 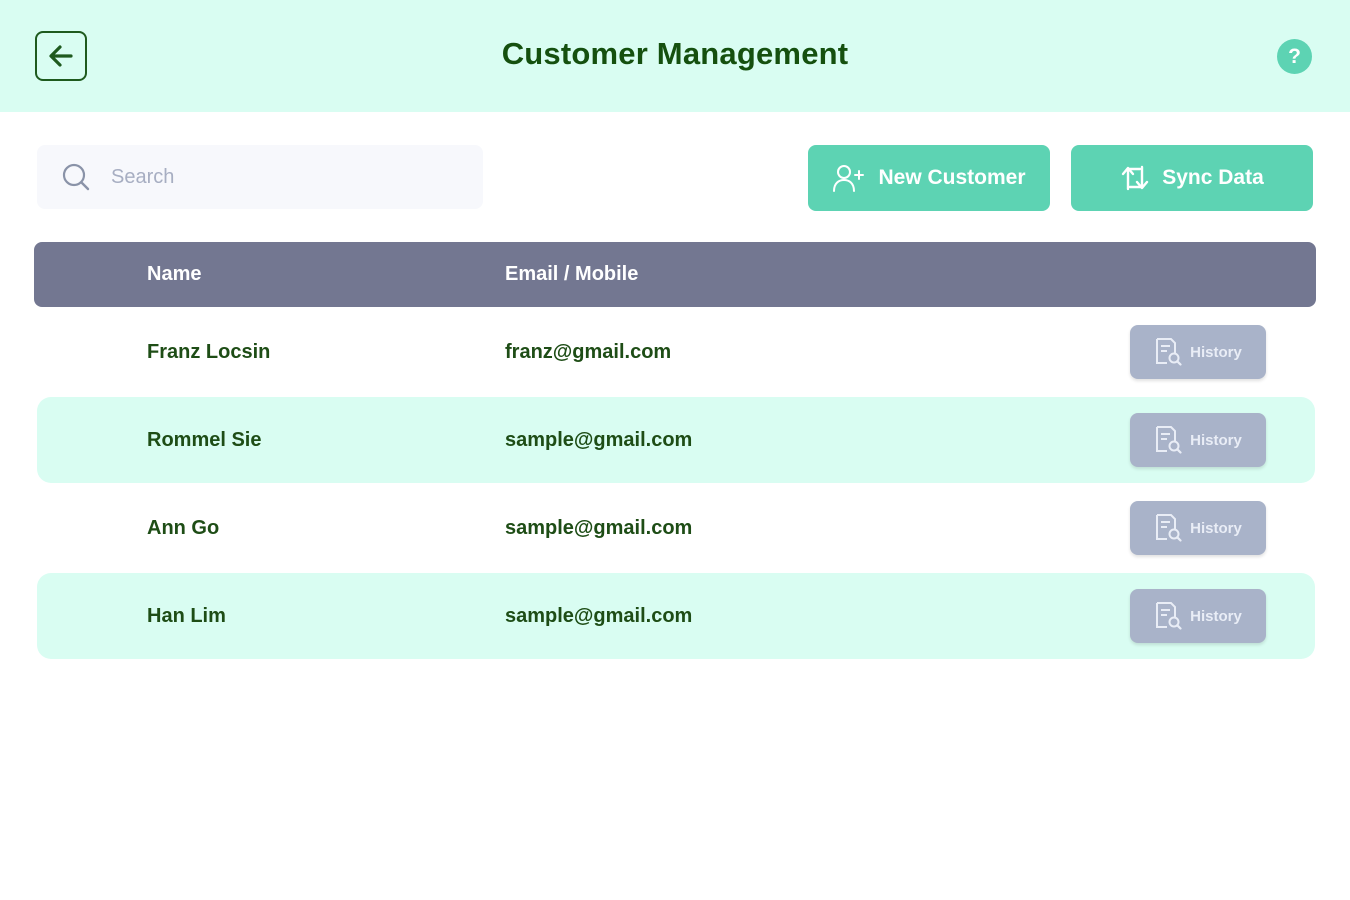 What do you see at coordinates (675, 274) in the screenshot?
I see `table-header: Name Email / Mobile` at bounding box center [675, 274].